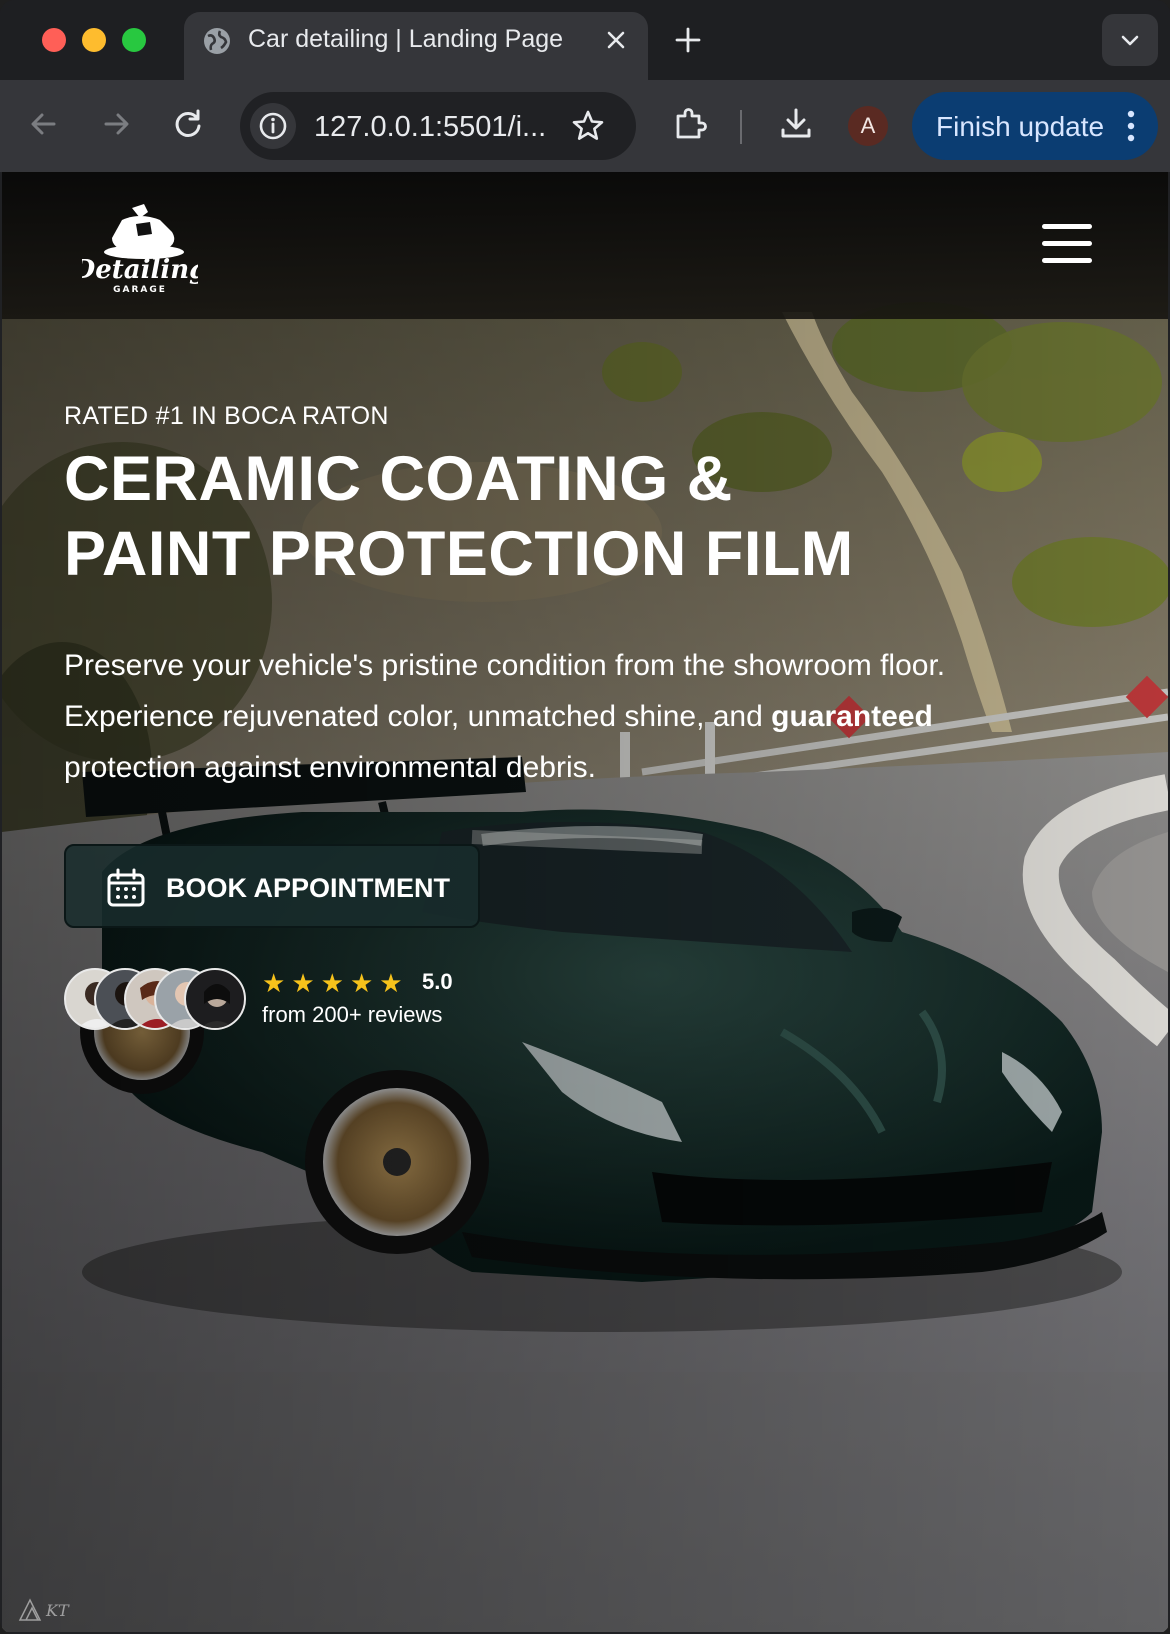  Describe the element at coordinates (616, 40) in the screenshot. I see `close-tab-icon` at that location.